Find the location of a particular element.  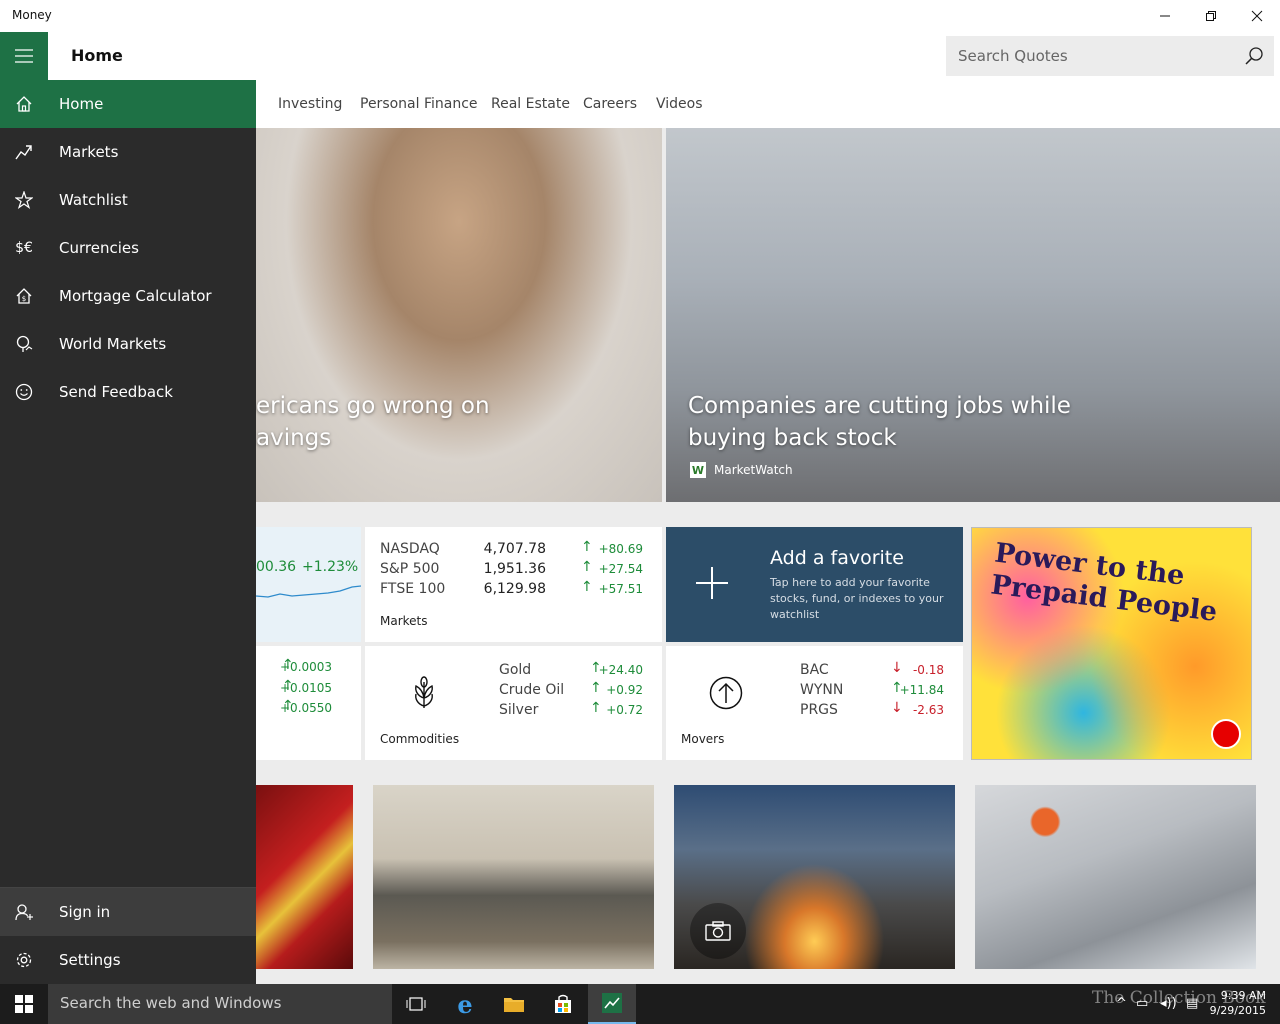

start-button is located at coordinates (24, 1004).